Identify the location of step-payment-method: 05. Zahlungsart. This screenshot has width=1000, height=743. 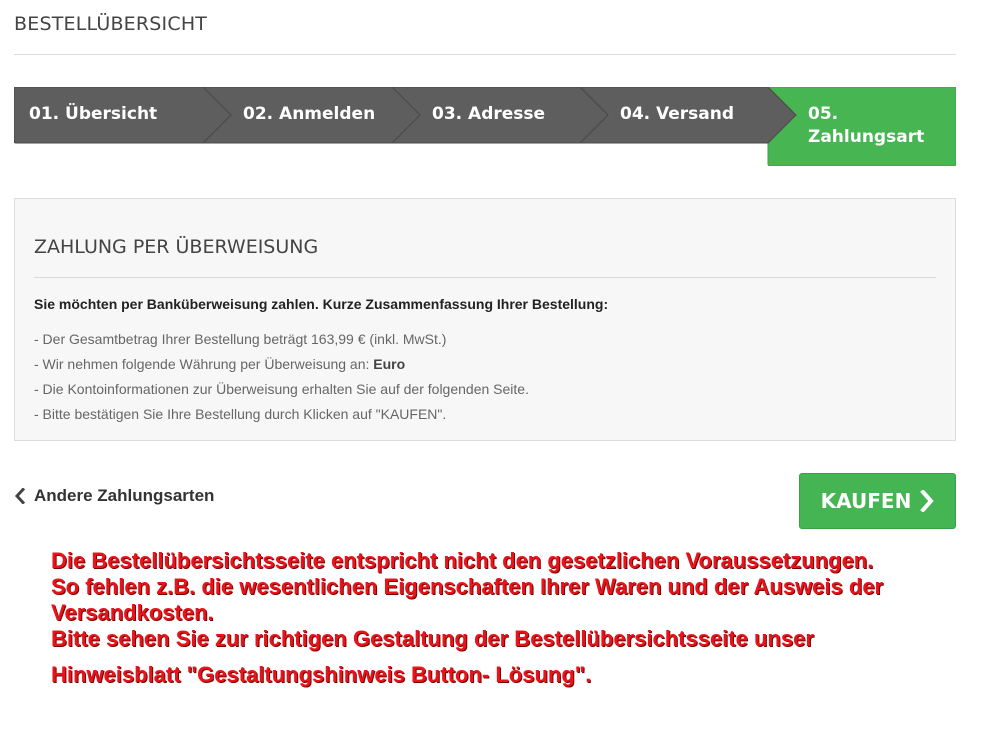
(866, 126).